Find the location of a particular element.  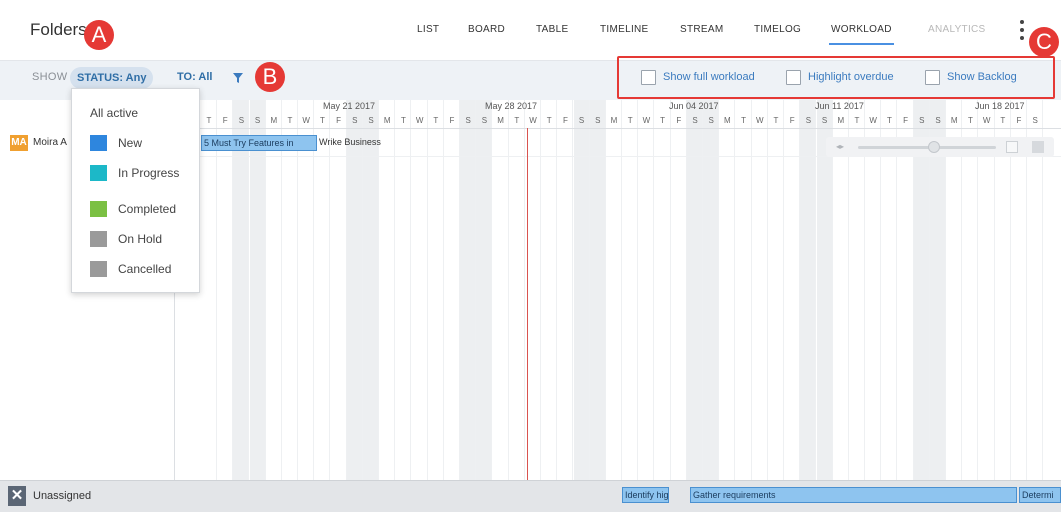

tab-list: LIST is located at coordinates (428, 29).